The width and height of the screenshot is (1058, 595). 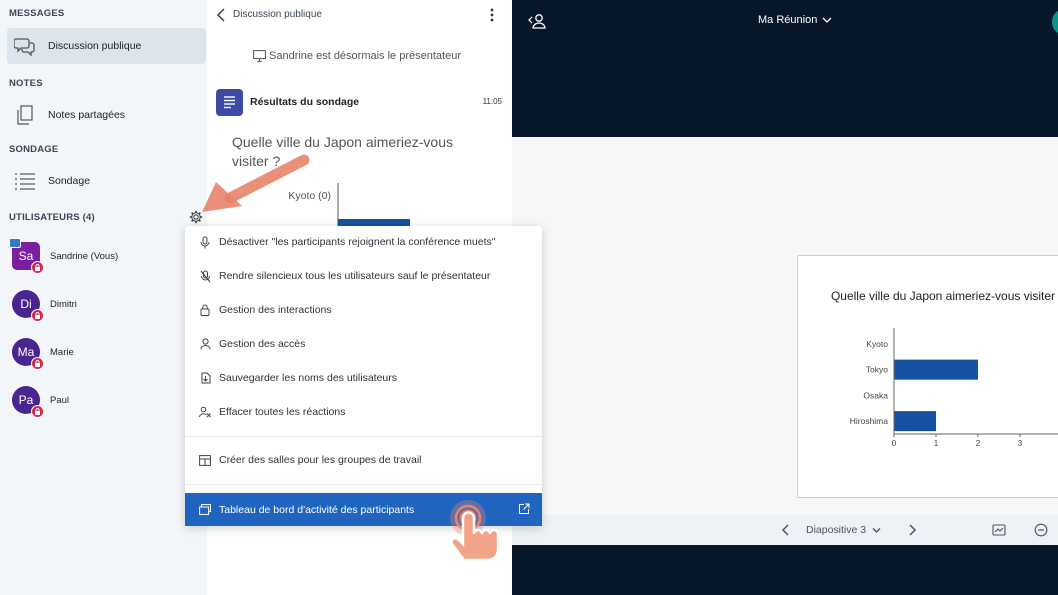 I want to click on user-item: Di Dimitri, so click(x=44, y=306).